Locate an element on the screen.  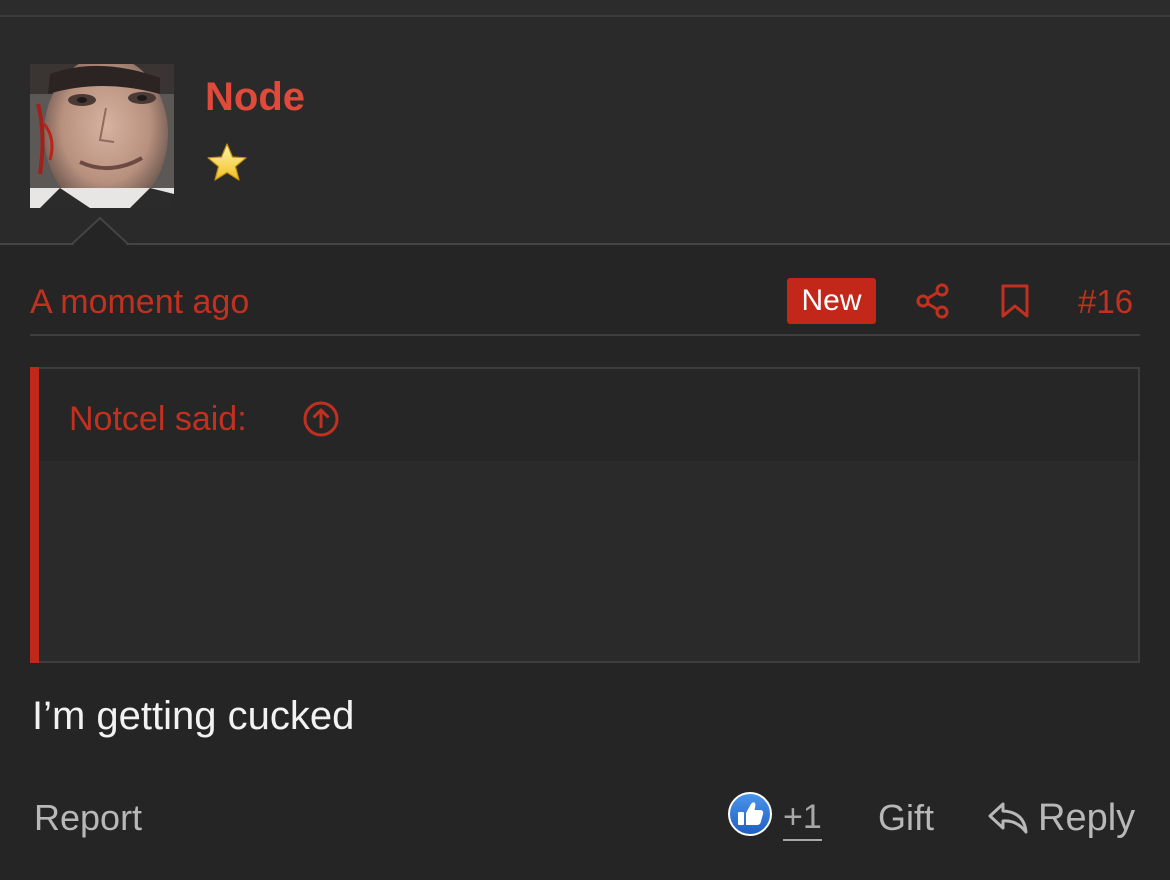
post-actions: Report +1 Gift Reply is located at coordinates (585, 818).